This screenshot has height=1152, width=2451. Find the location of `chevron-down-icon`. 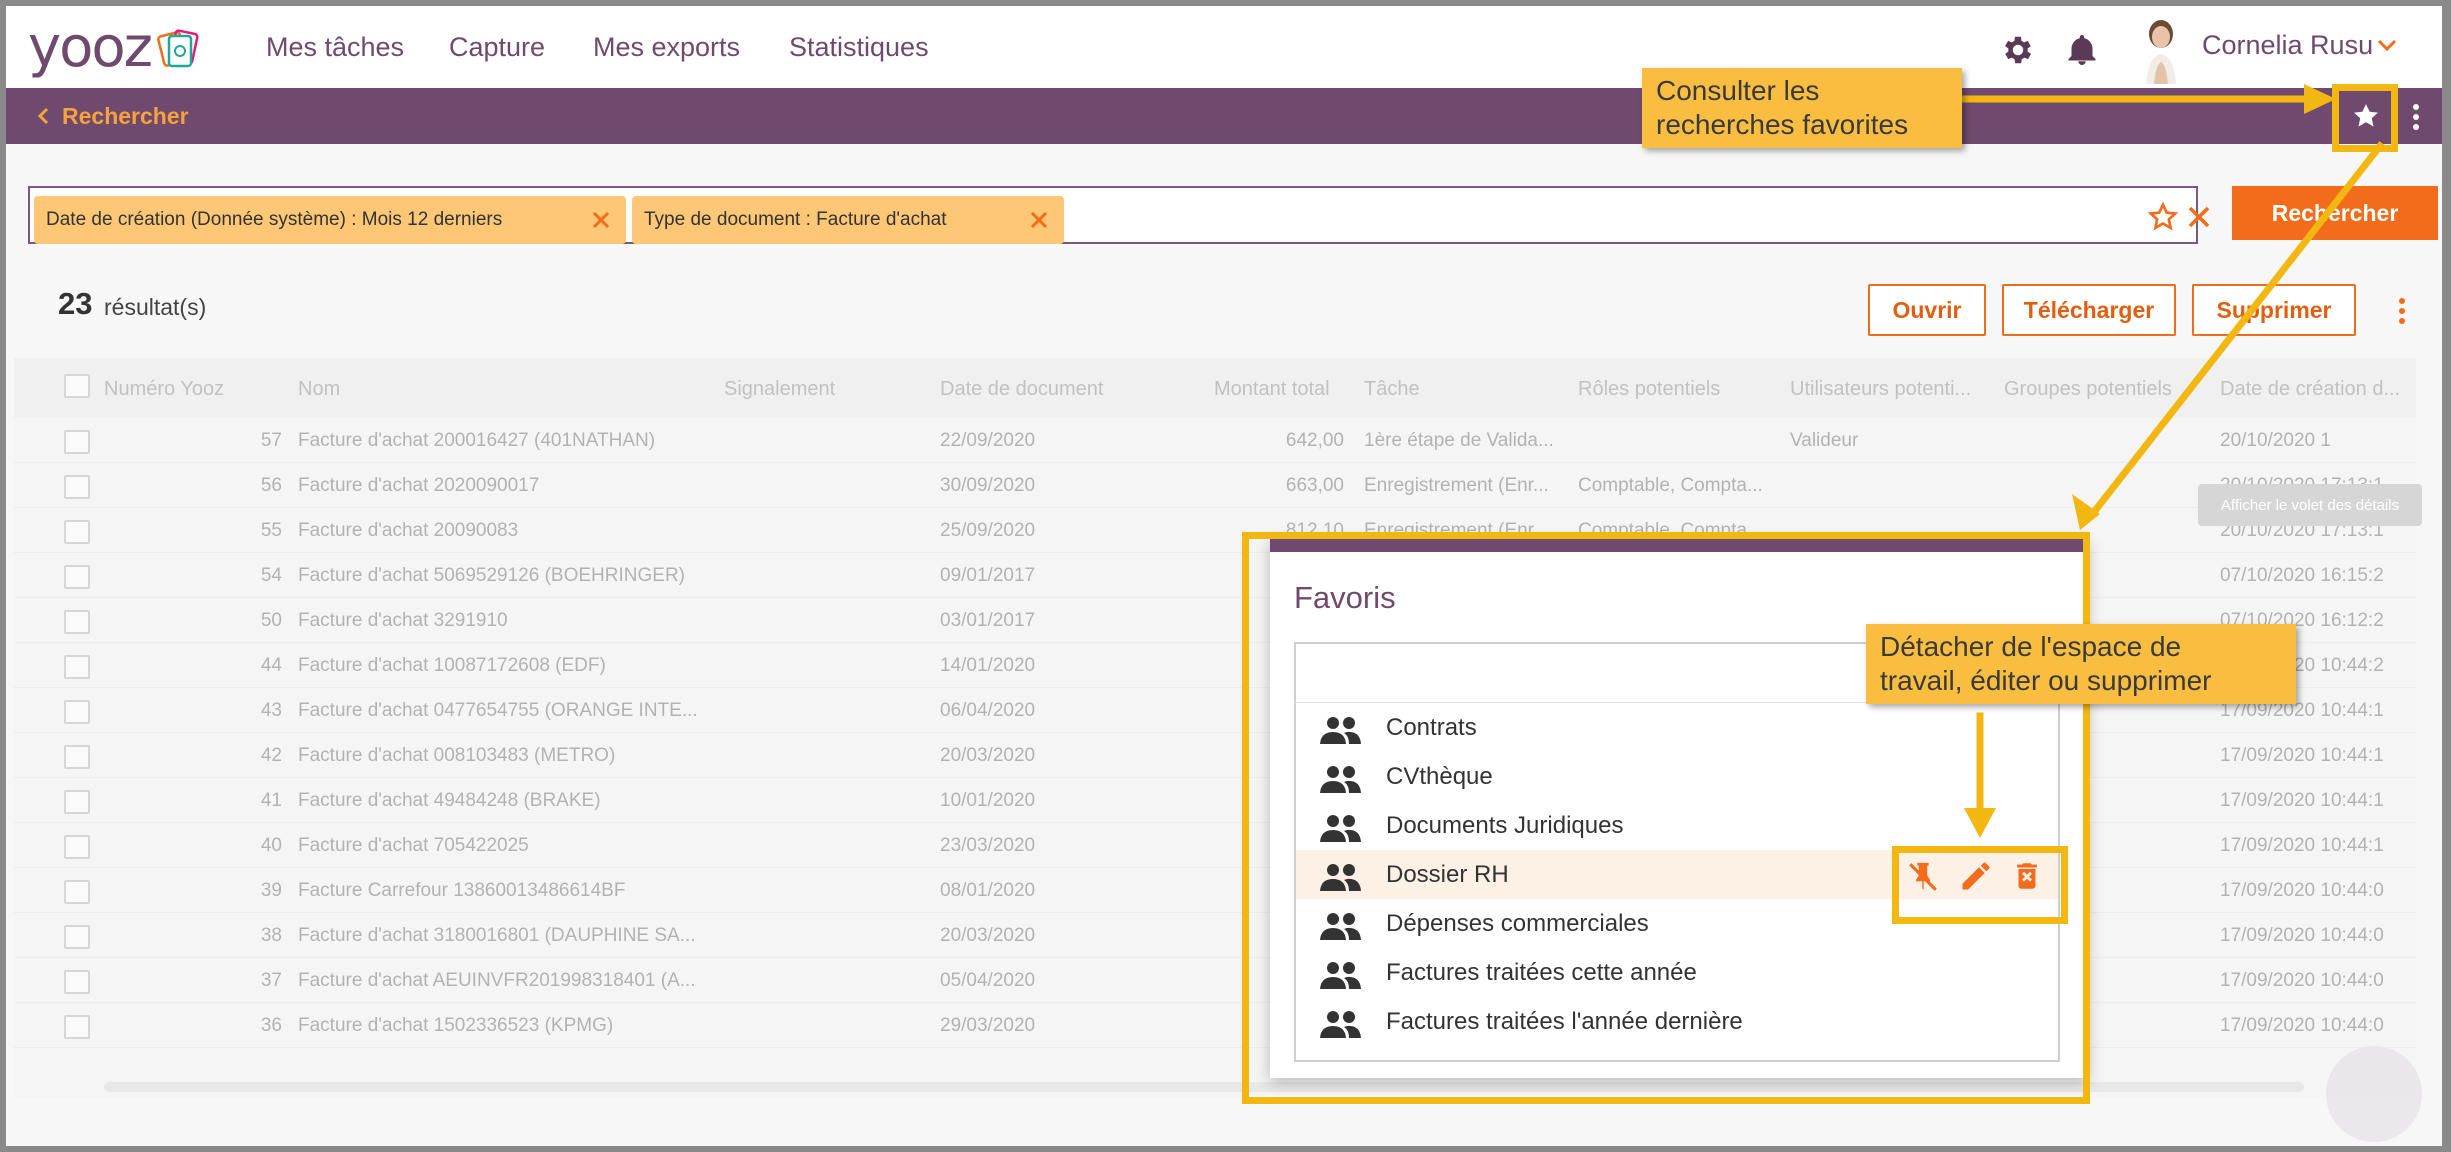

chevron-down-icon is located at coordinates (2387, 45).